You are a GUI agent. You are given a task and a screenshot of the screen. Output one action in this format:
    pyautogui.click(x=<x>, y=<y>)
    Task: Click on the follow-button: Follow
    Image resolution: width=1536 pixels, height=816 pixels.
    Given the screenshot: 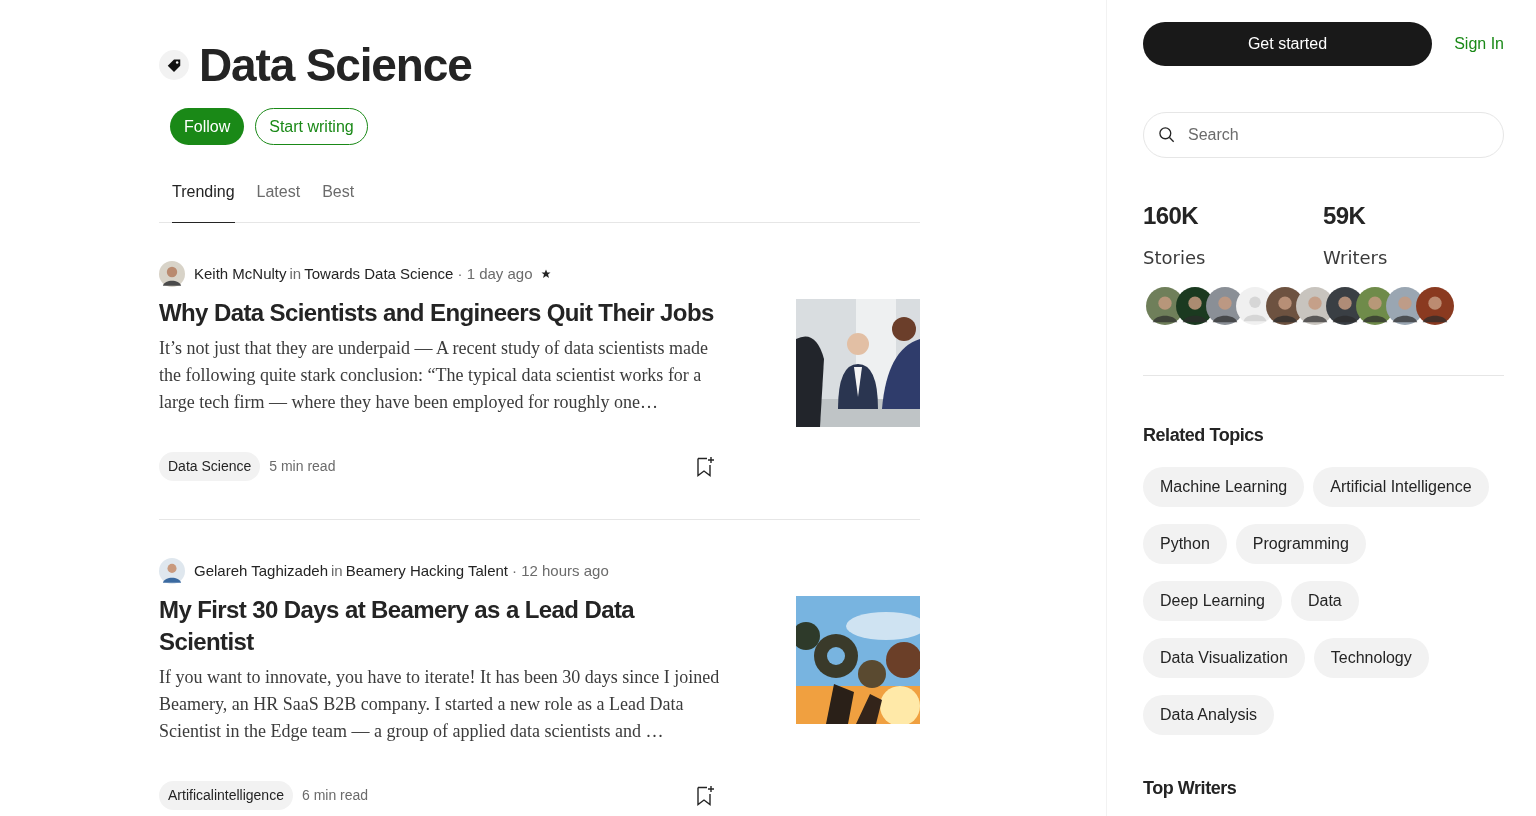 What is the action you would take?
    pyautogui.click(x=207, y=126)
    